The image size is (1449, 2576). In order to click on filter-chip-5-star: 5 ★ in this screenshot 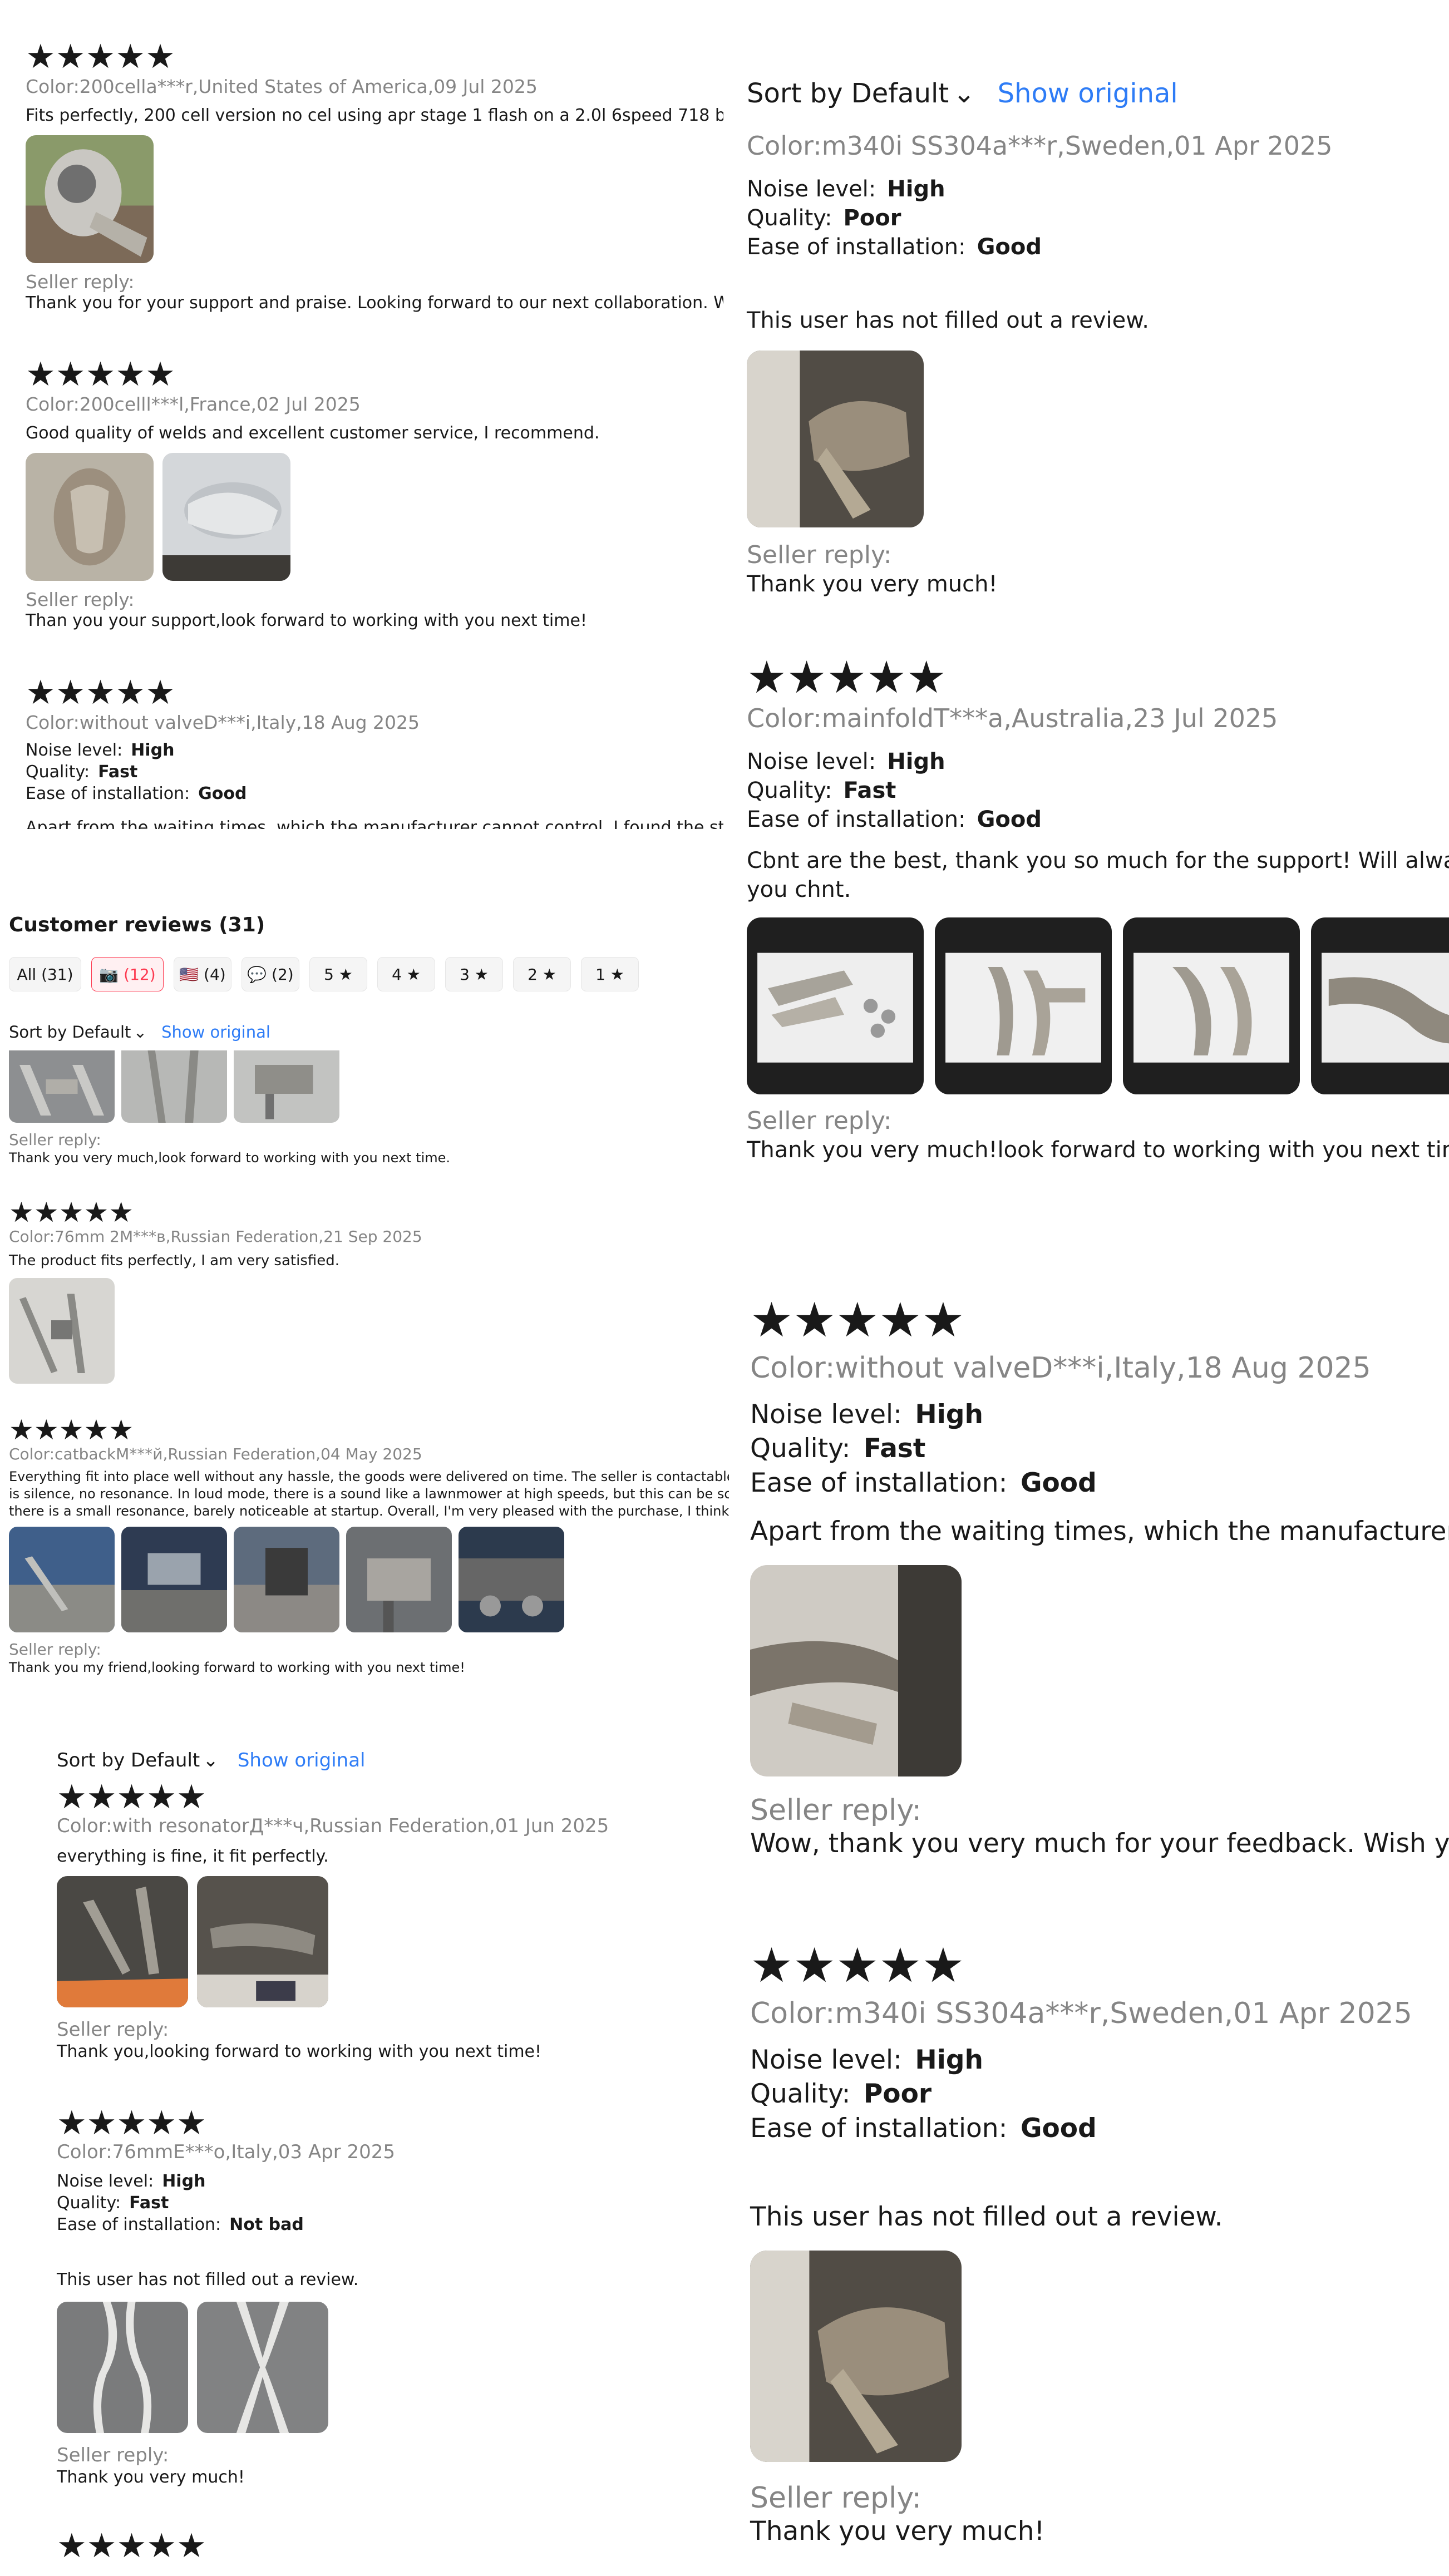, I will do `click(338, 974)`.